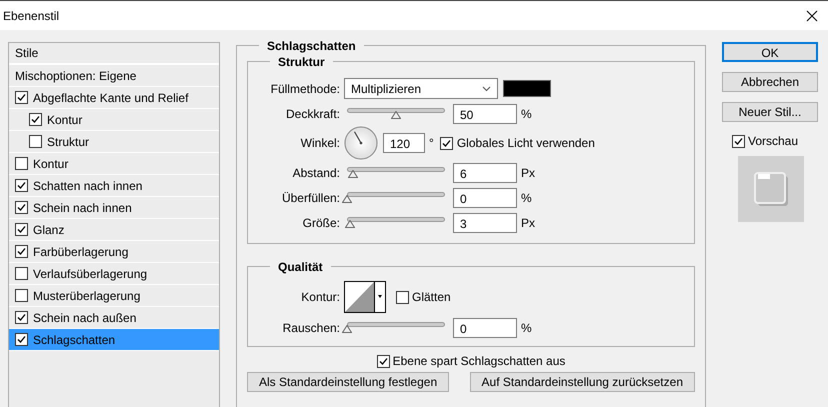 Image resolution: width=828 pixels, height=407 pixels. I want to click on style-list-item: Musterüberlagerung, so click(114, 296).